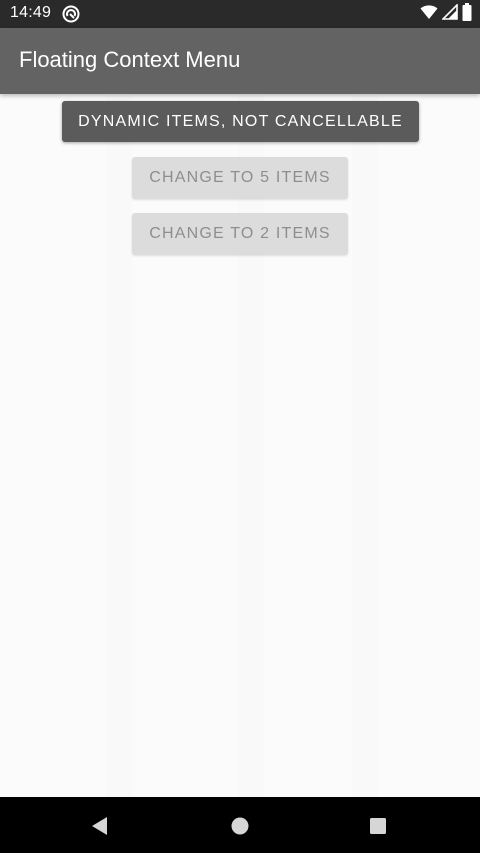  What do you see at coordinates (240, 121) in the screenshot?
I see `dynamic-items-button: DYNAMIC ITEMS, NOT CANCELLABLE` at bounding box center [240, 121].